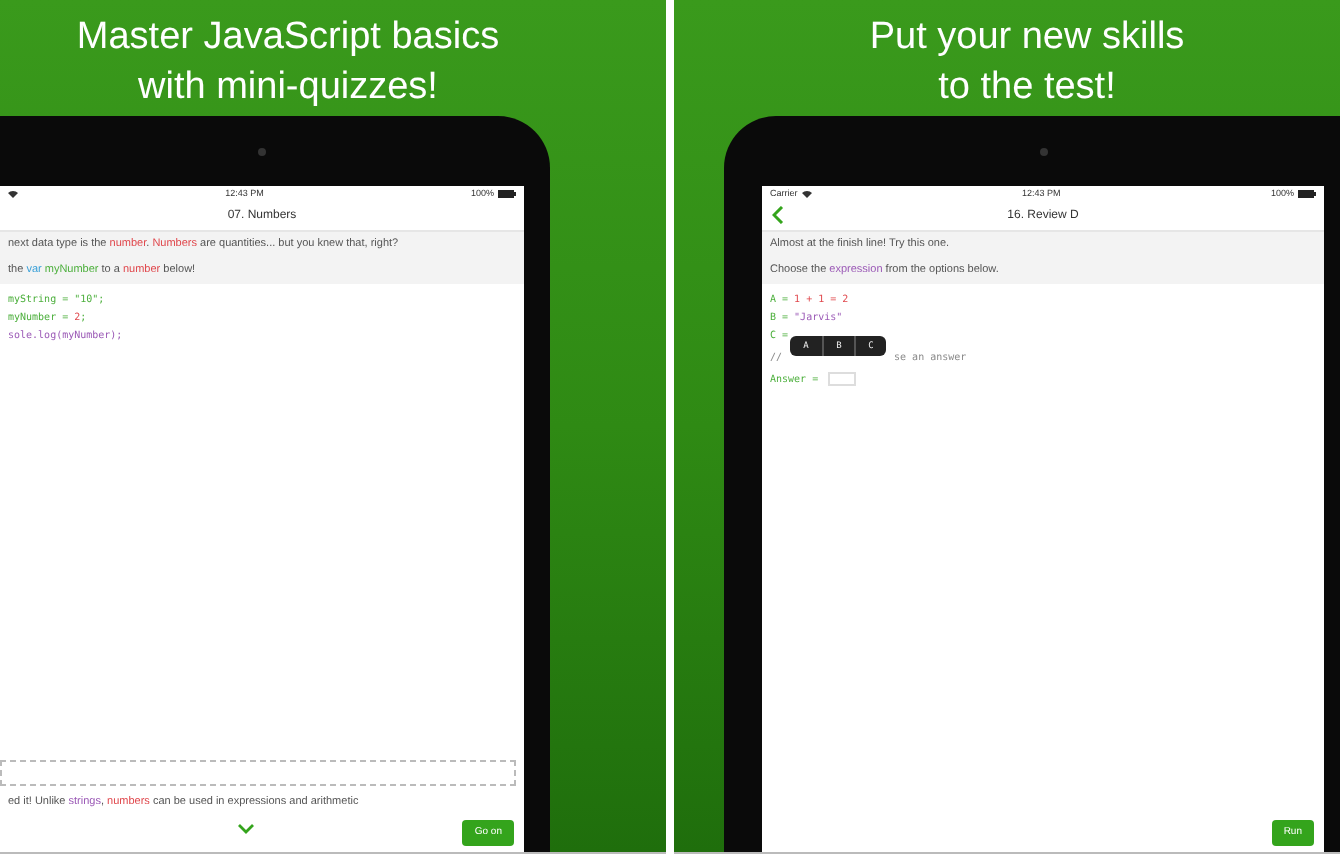 This screenshot has width=1340, height=860. Describe the element at coordinates (246, 829) in the screenshot. I see `chevron-down-icon` at that location.